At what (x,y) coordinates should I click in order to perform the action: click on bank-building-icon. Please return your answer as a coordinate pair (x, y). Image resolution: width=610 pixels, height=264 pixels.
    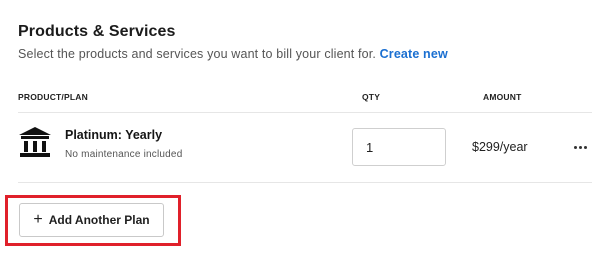
    Looking at the image, I should click on (35, 142).